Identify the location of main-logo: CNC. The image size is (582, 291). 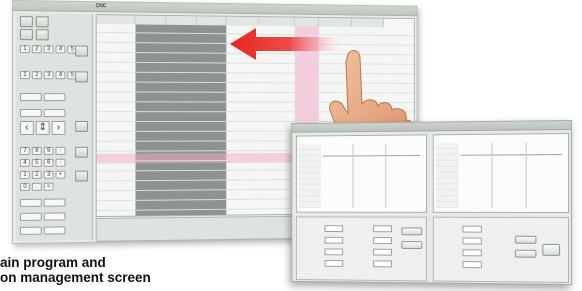
(101, 6).